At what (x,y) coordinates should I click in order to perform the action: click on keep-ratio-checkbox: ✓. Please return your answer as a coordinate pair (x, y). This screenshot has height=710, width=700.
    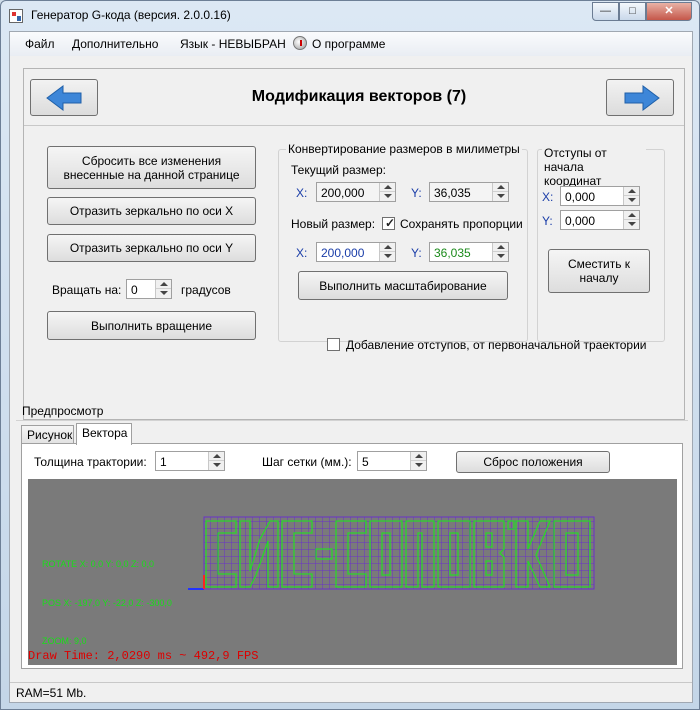
    Looking at the image, I should click on (389, 223).